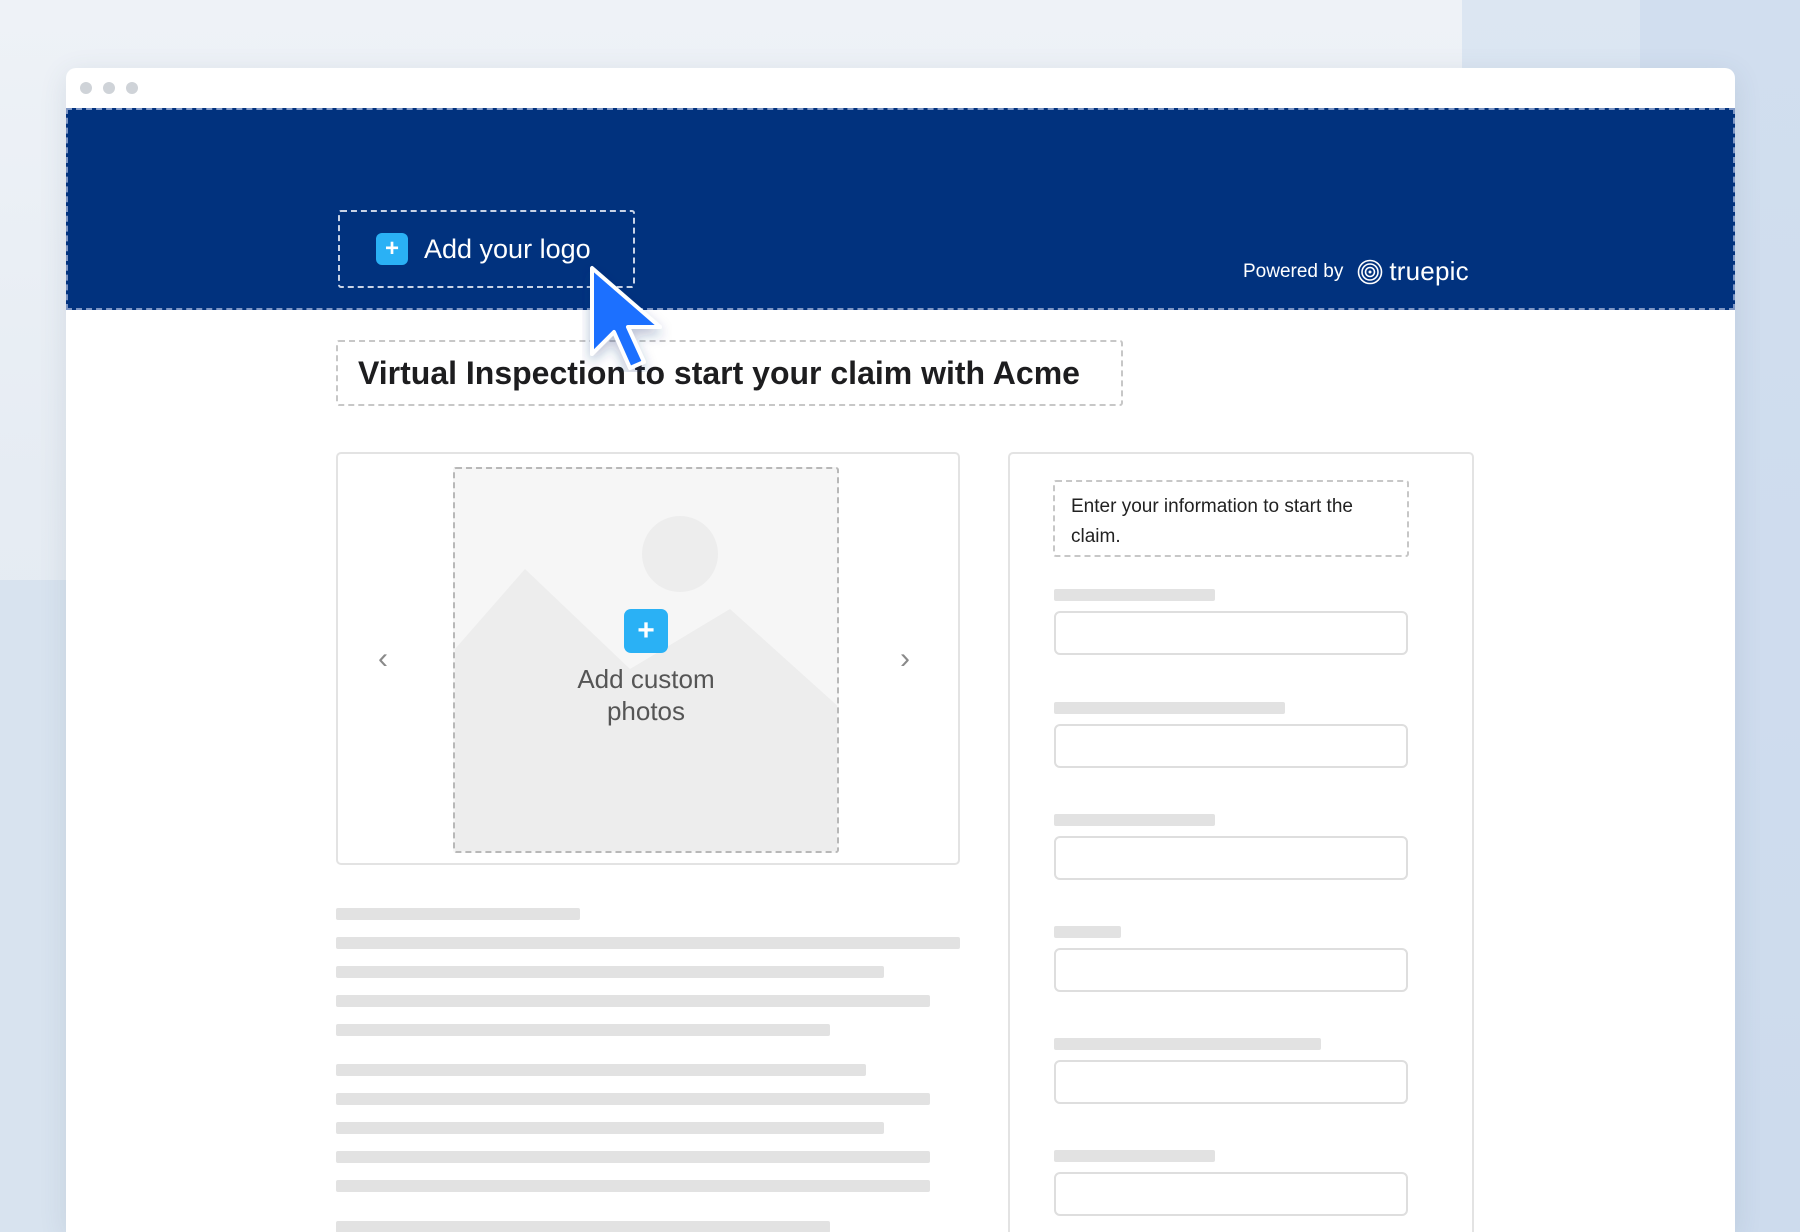  Describe the element at coordinates (900, 88) in the screenshot. I see `window-titlebar` at that location.